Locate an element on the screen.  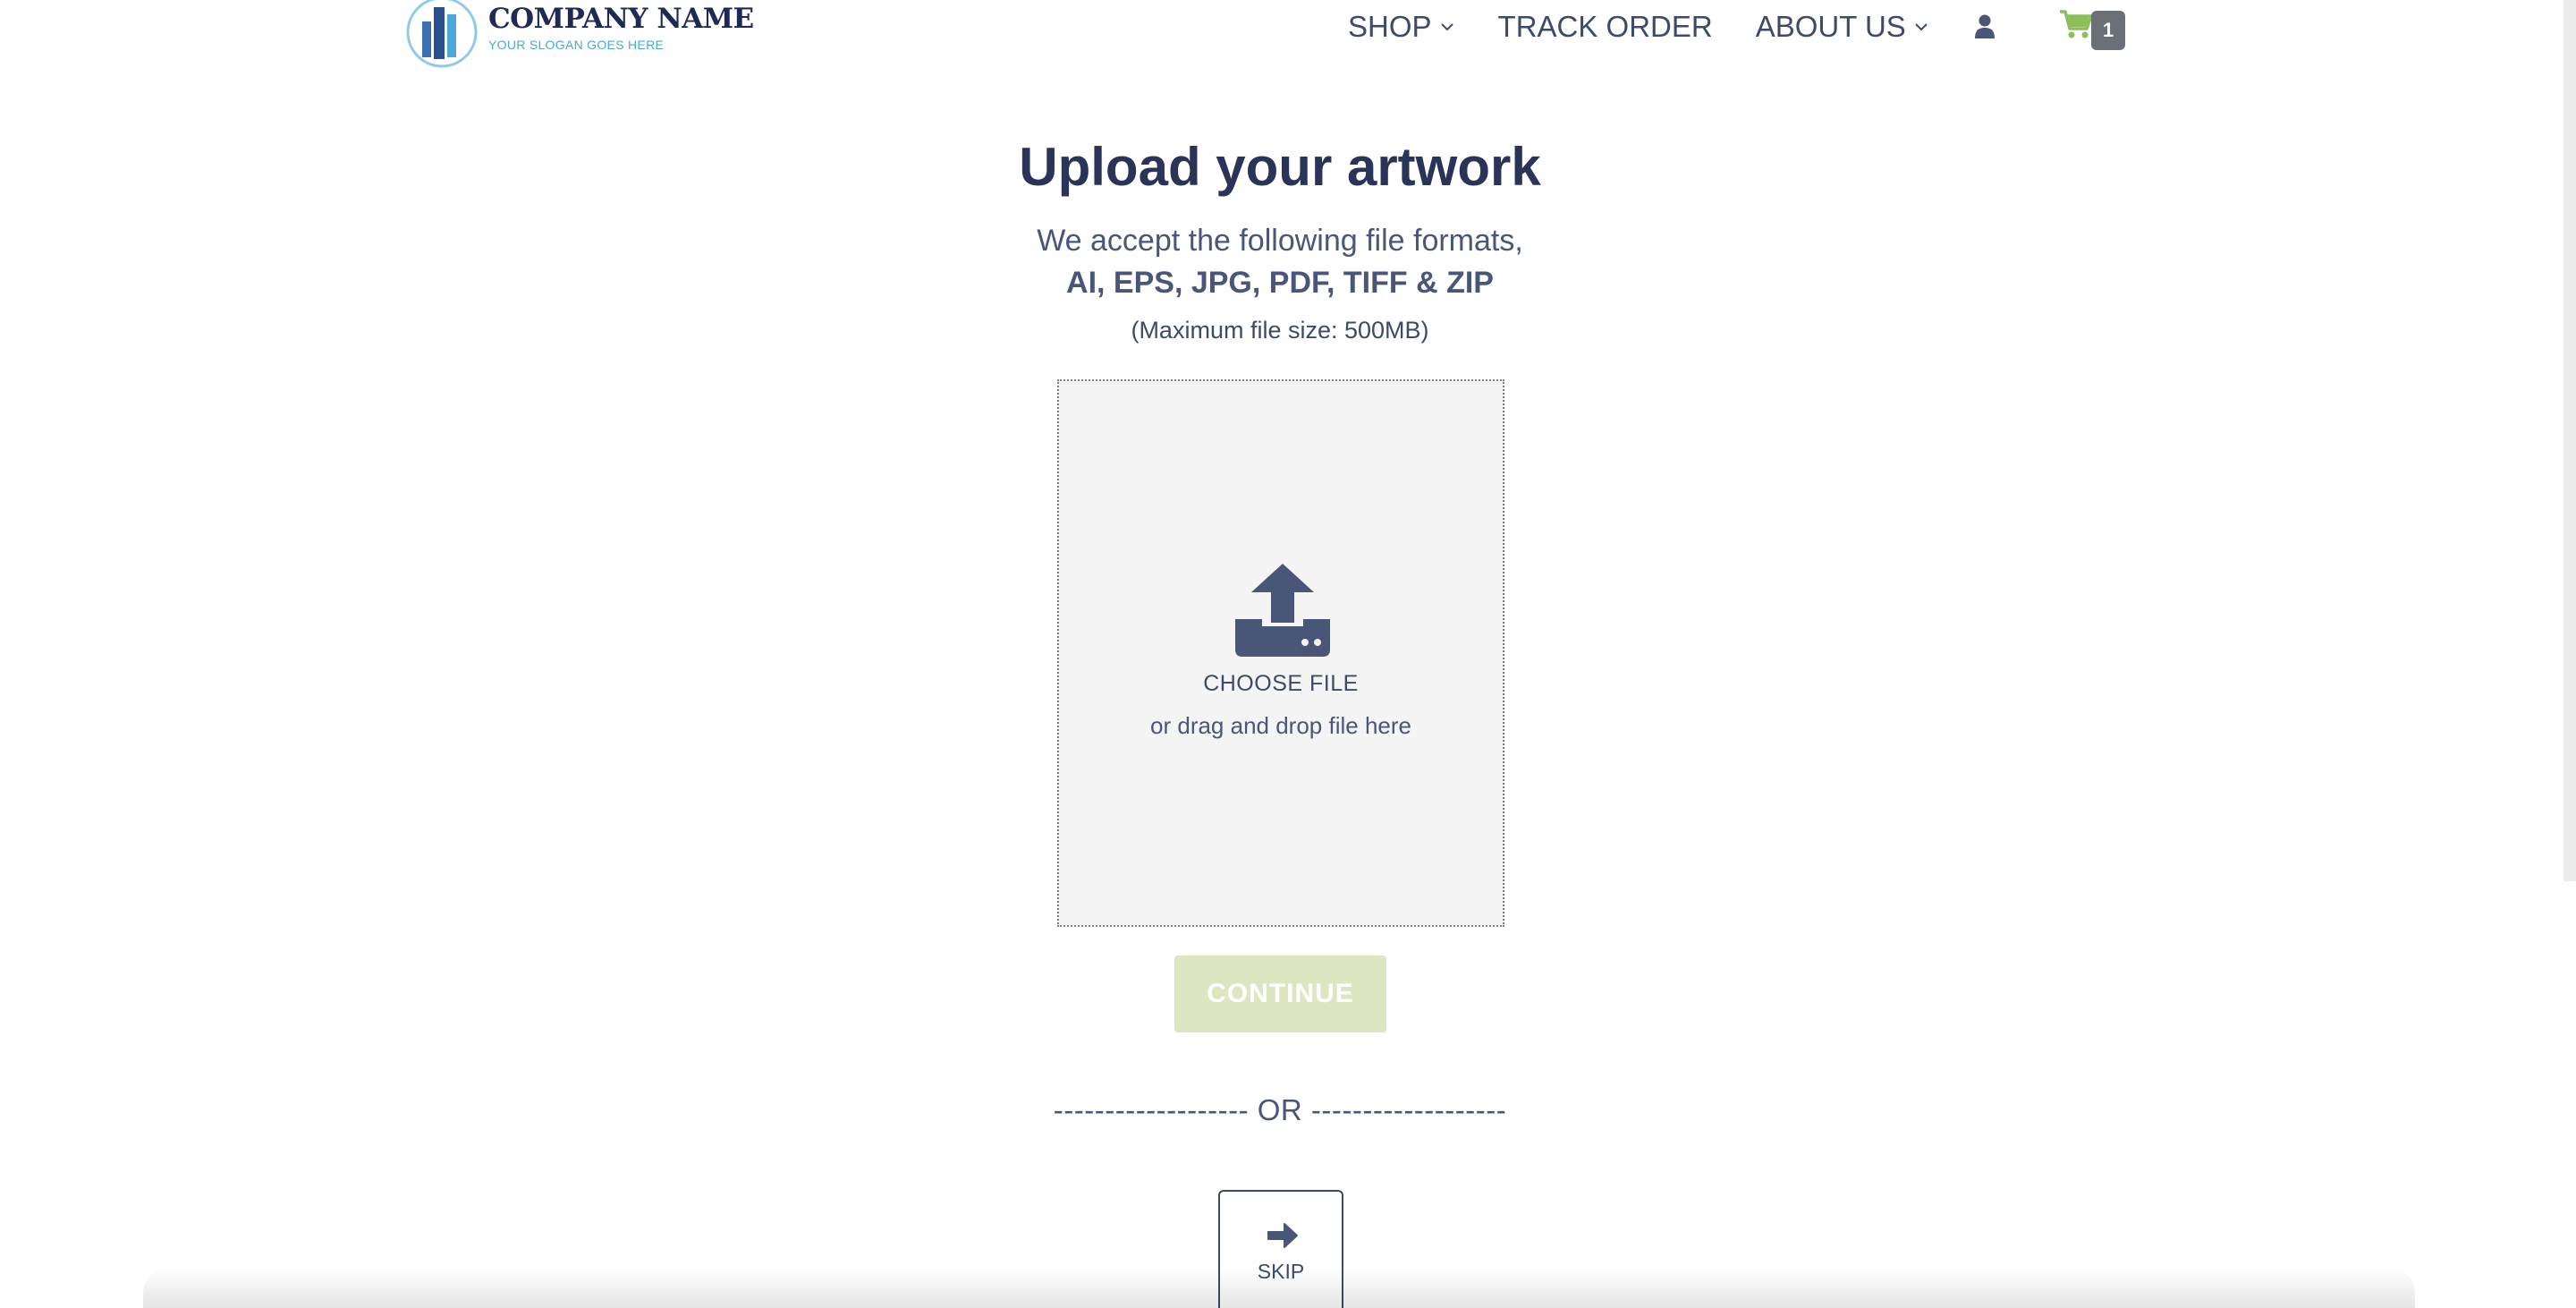
nav-shop: SHOP is located at coordinates (1401, 27).